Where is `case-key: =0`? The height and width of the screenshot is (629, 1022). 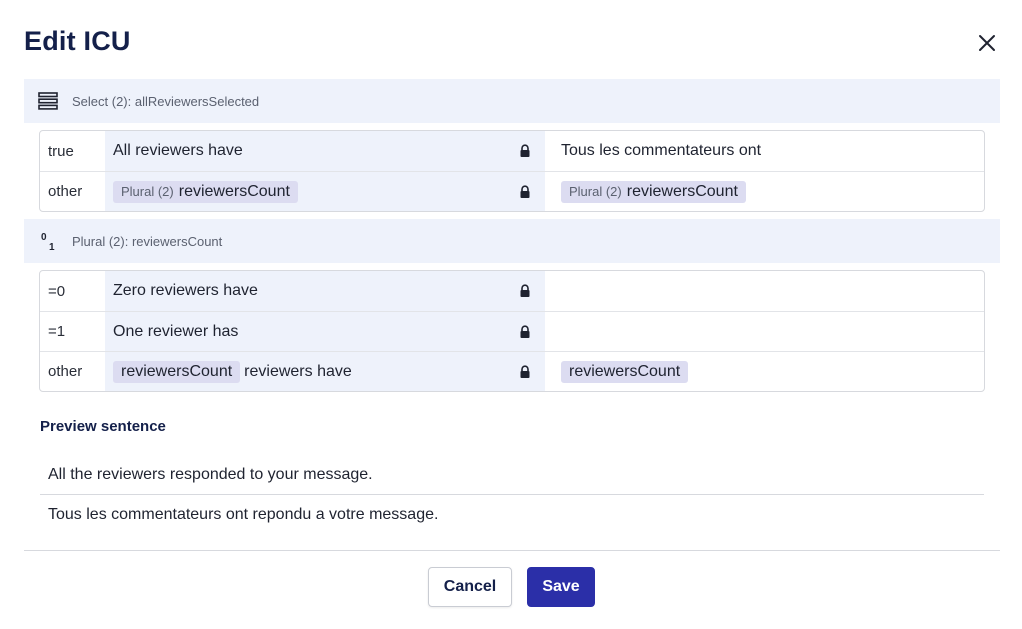 case-key: =0 is located at coordinates (57, 291).